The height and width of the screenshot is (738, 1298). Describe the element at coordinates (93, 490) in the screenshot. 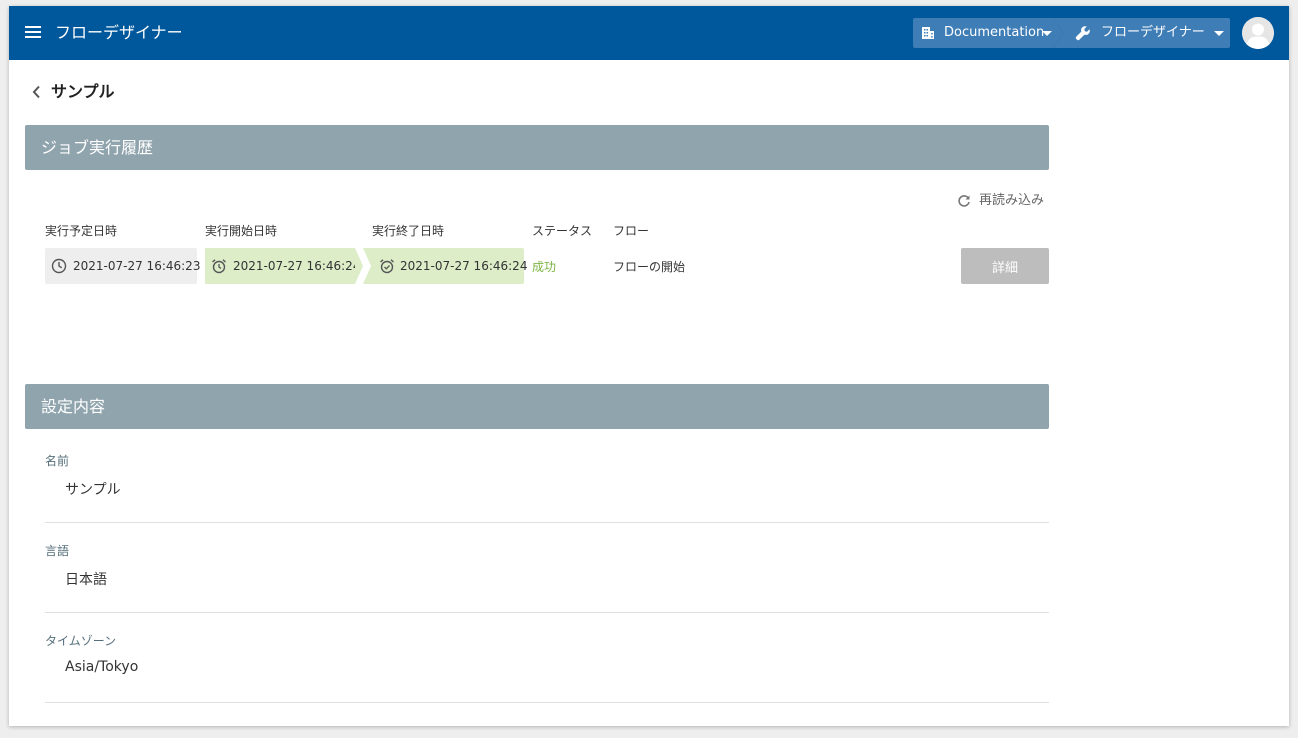

I see `field-value-name: サンプル` at that location.